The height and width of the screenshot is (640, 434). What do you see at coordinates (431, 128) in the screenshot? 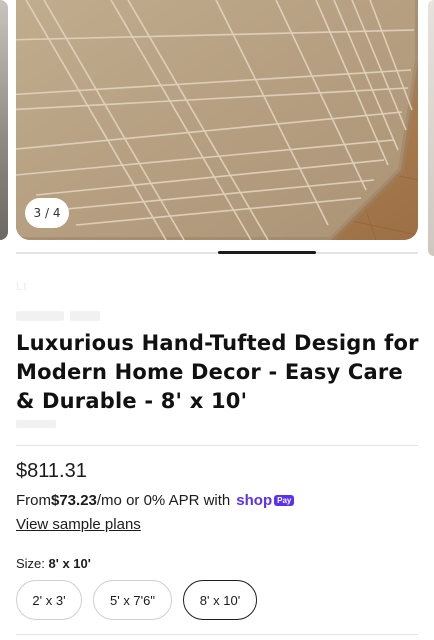
I see `next-image-peek` at bounding box center [431, 128].